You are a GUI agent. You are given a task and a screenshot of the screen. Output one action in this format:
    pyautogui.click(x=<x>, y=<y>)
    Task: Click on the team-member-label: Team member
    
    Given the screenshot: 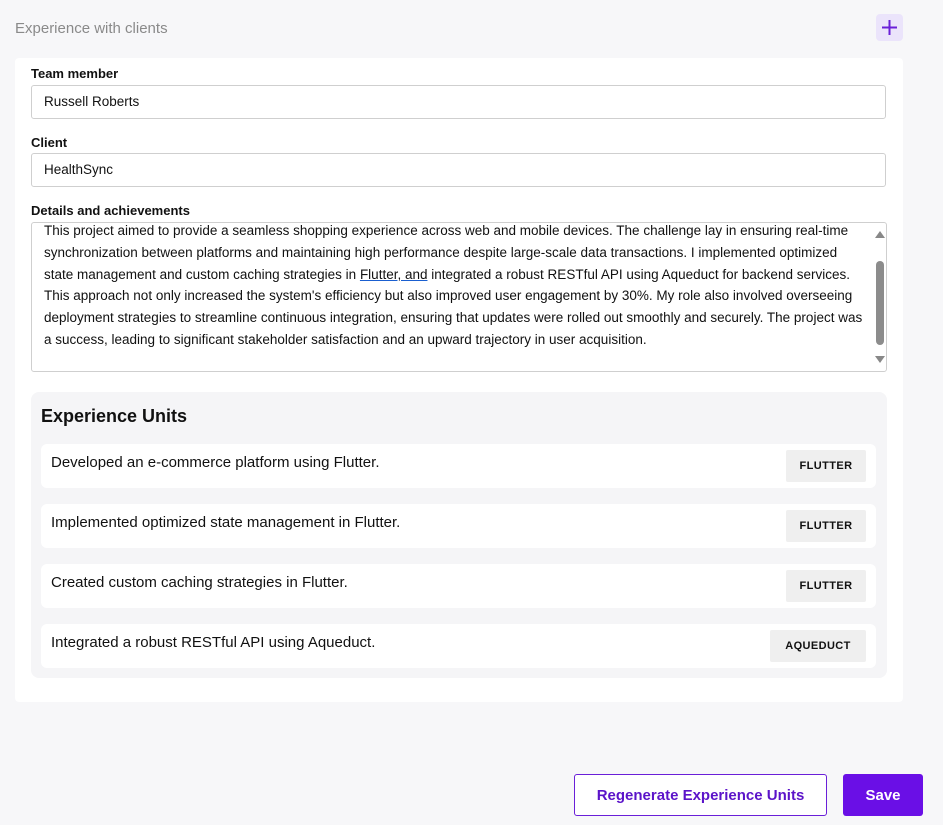 What is the action you would take?
    pyautogui.click(x=75, y=73)
    